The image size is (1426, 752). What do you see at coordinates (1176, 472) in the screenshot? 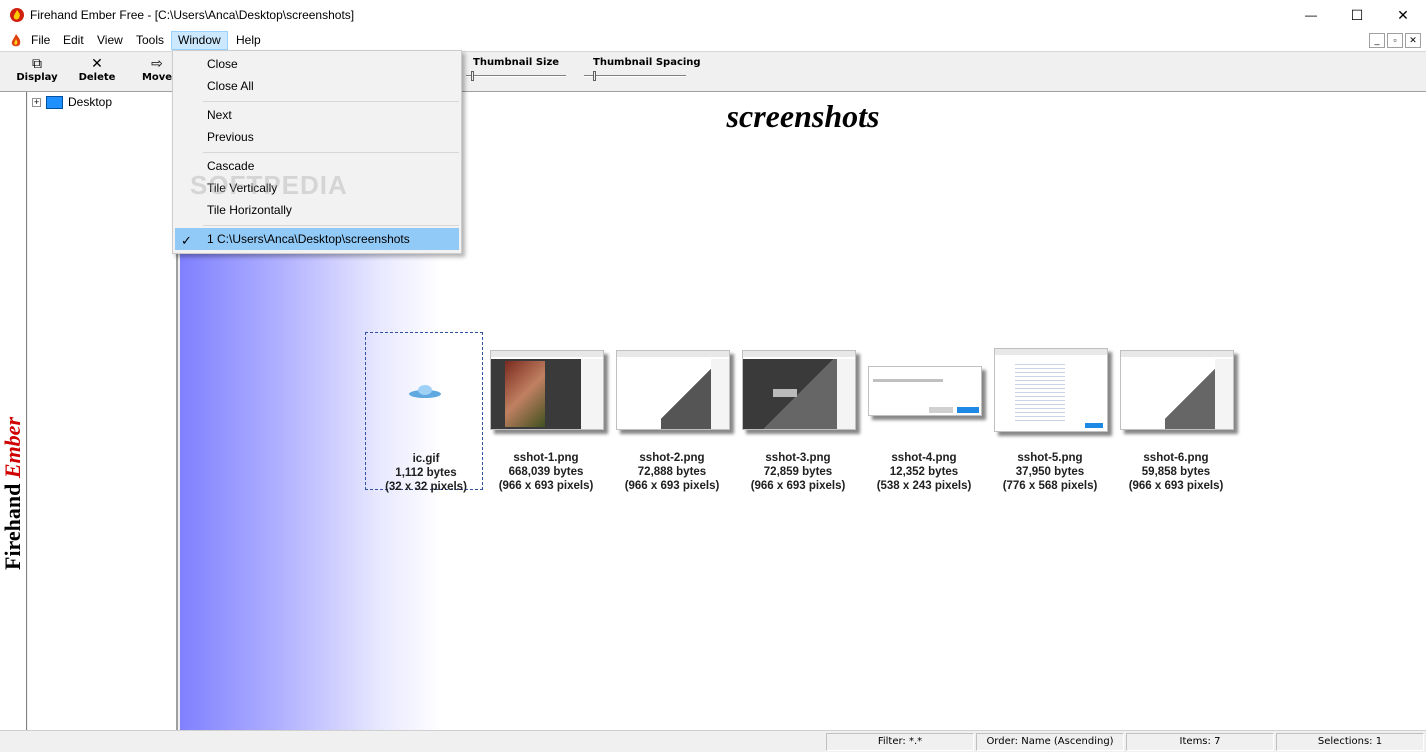
I see `thumbnail-size: 59,858 bytes` at bounding box center [1176, 472].